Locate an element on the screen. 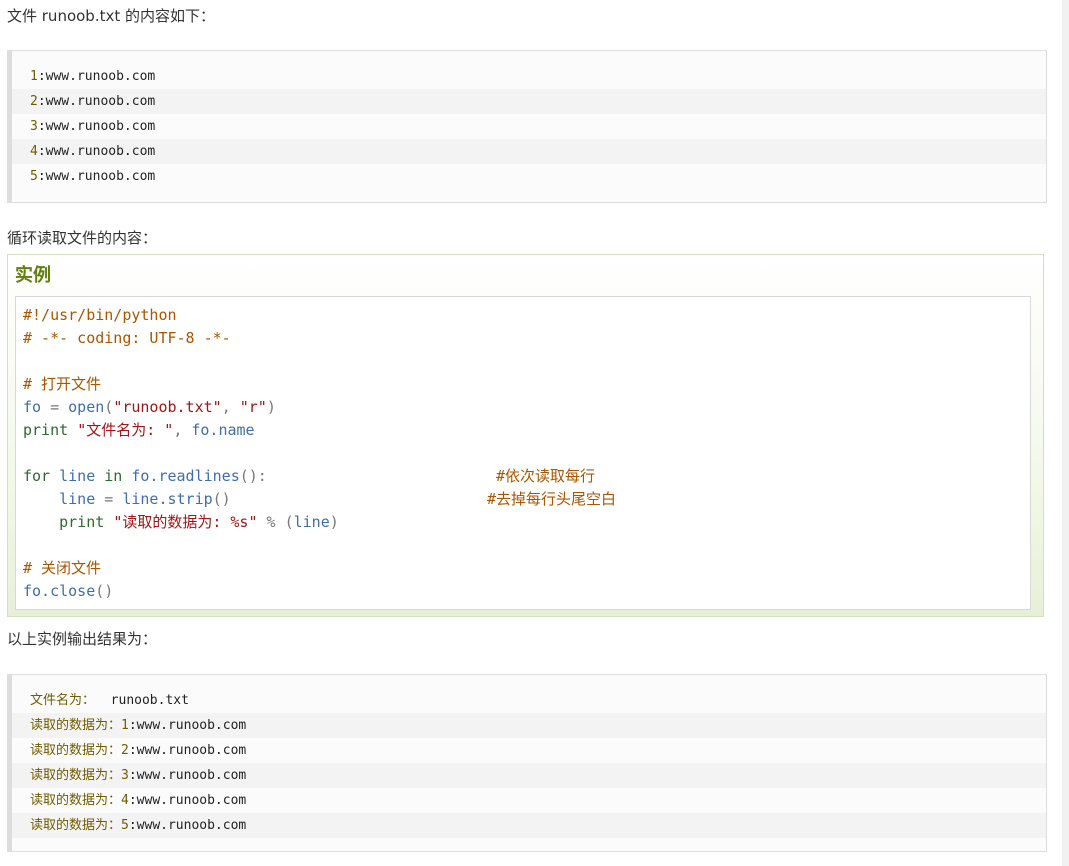 The image size is (1069, 866). file-line: 5:www.runoob.com is located at coordinates (93, 176).